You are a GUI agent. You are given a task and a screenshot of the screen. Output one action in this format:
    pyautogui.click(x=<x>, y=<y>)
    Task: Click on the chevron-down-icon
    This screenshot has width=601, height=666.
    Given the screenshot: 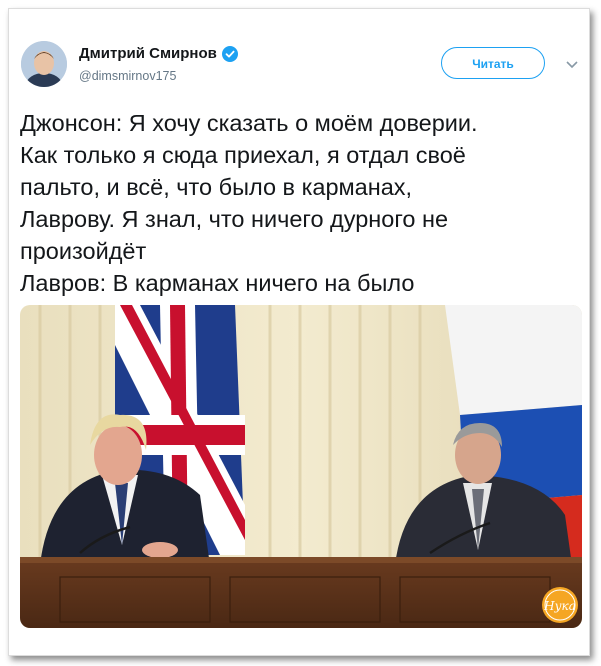 What is the action you would take?
    pyautogui.click(x=572, y=63)
    